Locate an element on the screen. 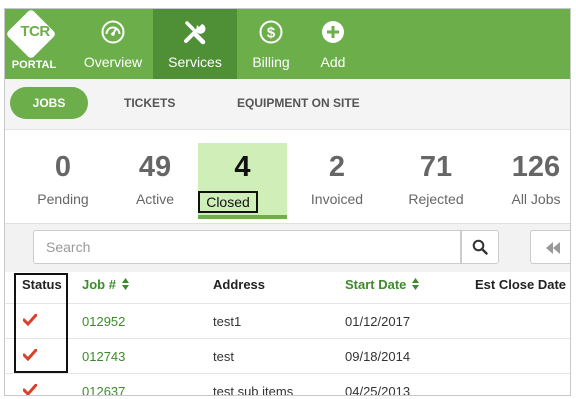  stat-value: 49 is located at coordinates (155, 167).